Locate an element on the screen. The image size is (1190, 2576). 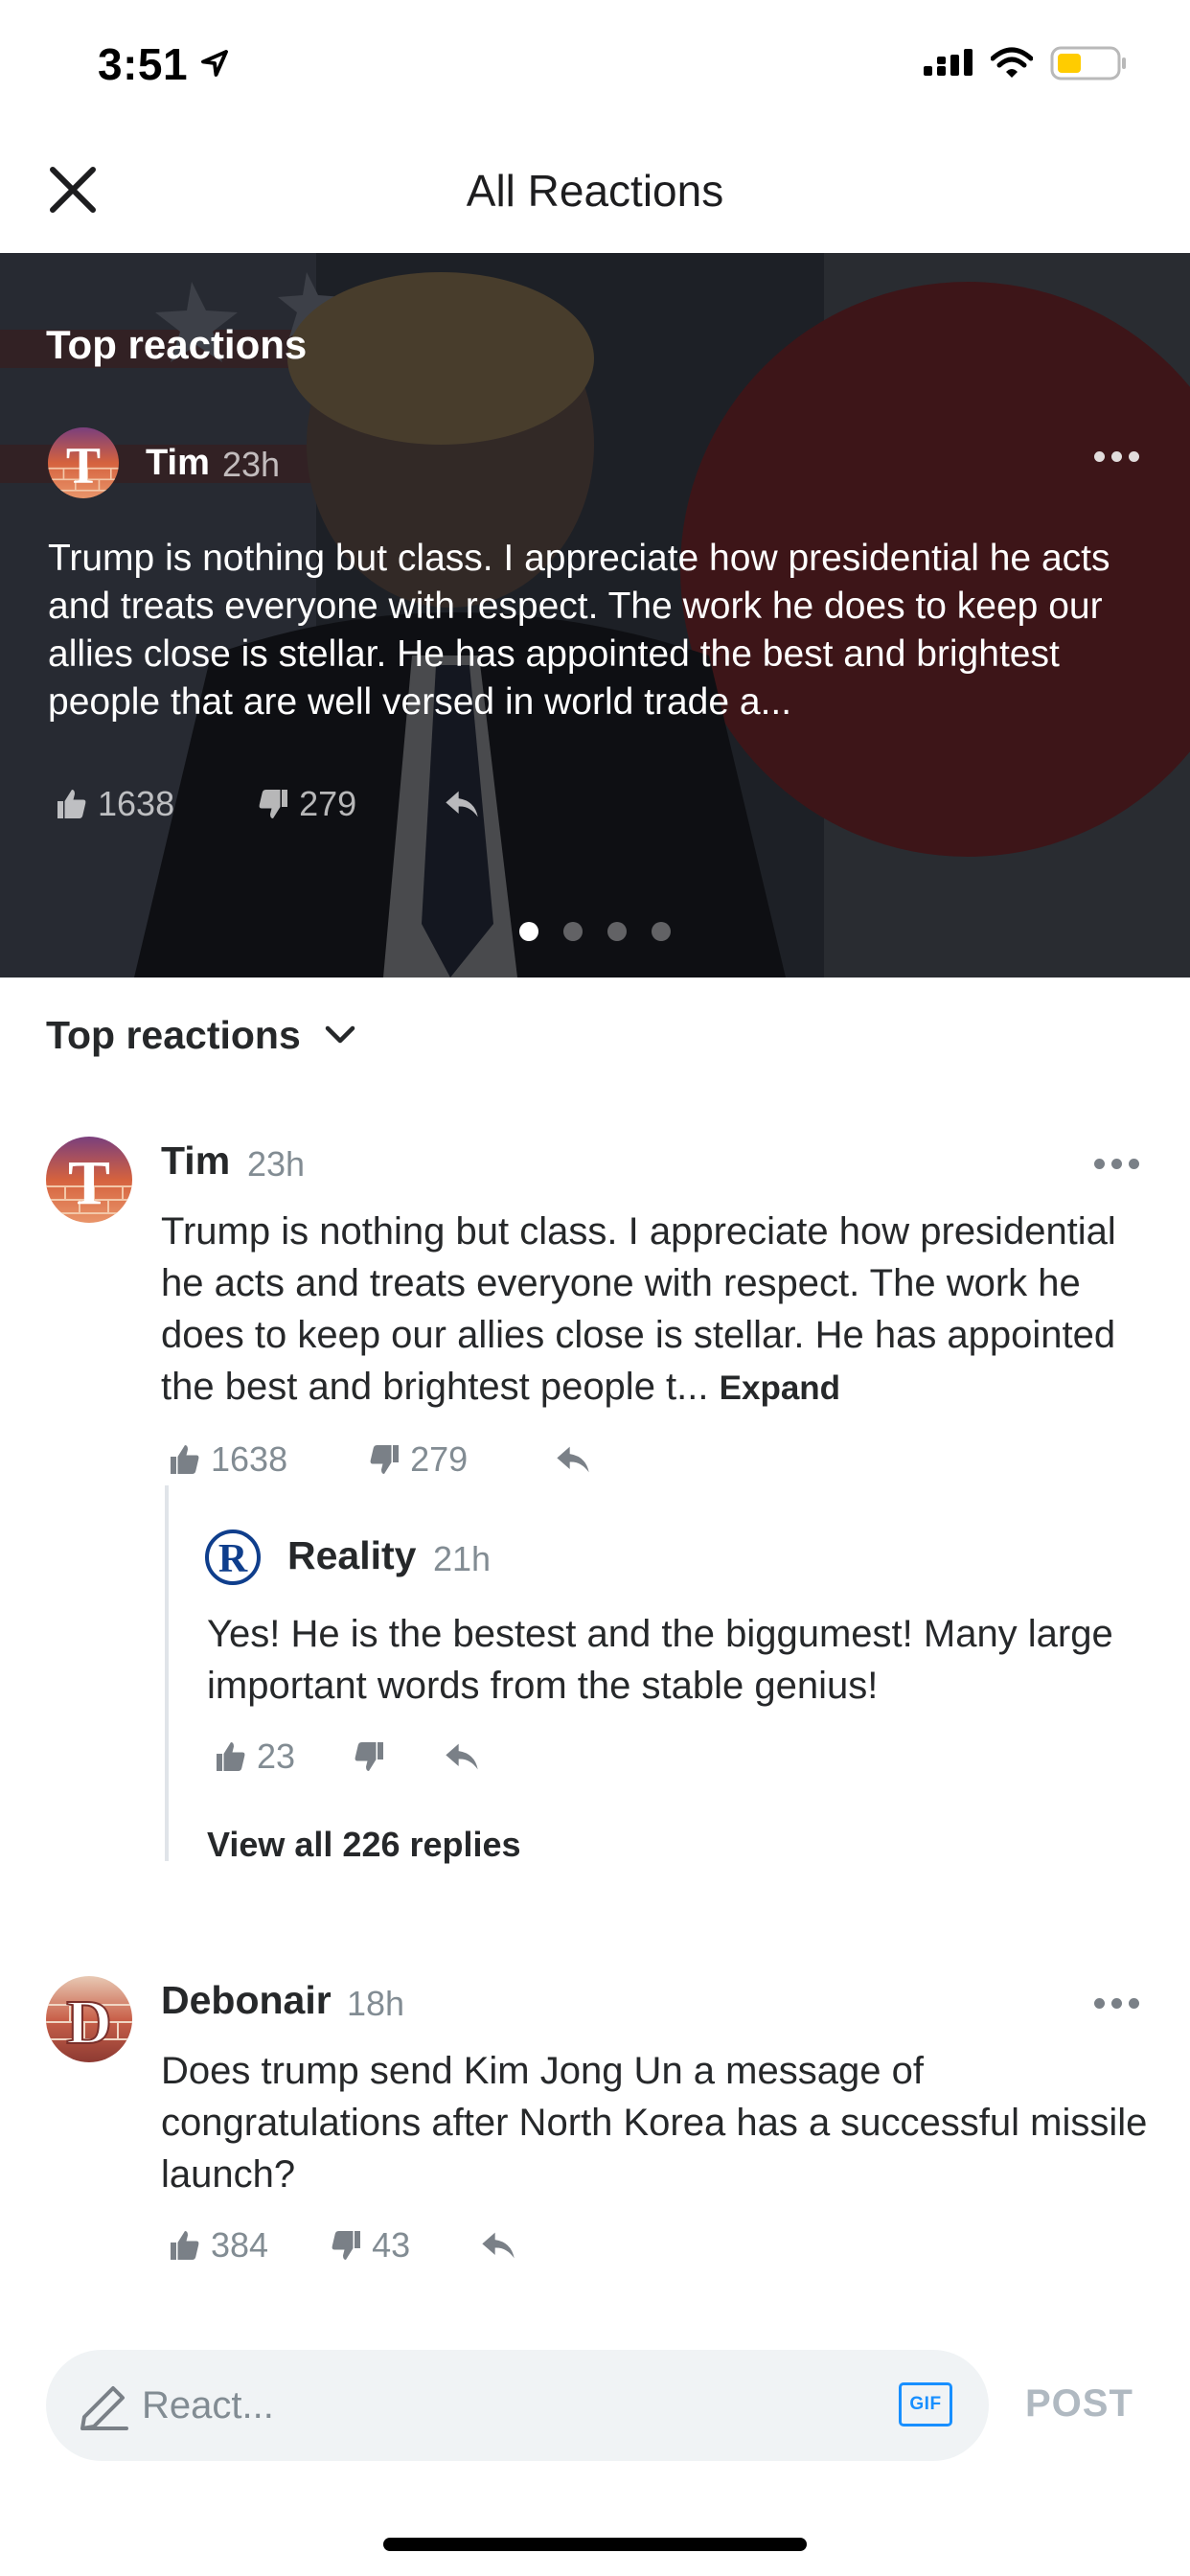
home-indicator is located at coordinates (595, 2544).